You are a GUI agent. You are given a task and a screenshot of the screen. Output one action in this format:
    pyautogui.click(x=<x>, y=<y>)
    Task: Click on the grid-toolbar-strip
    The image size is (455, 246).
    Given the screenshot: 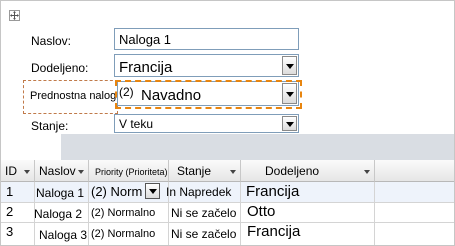 What is the action you would take?
    pyautogui.click(x=227, y=147)
    